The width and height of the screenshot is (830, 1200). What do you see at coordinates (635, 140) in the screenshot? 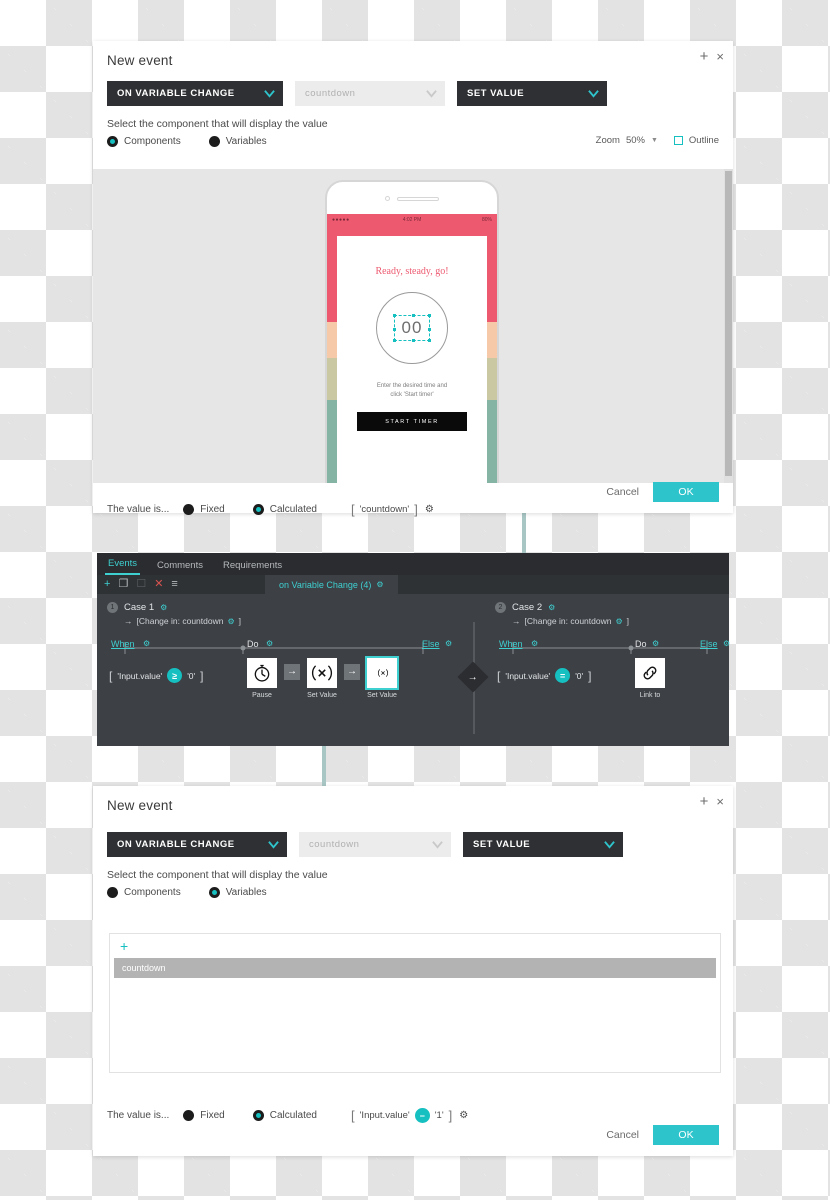
I see `zoom-value: 50%` at bounding box center [635, 140].